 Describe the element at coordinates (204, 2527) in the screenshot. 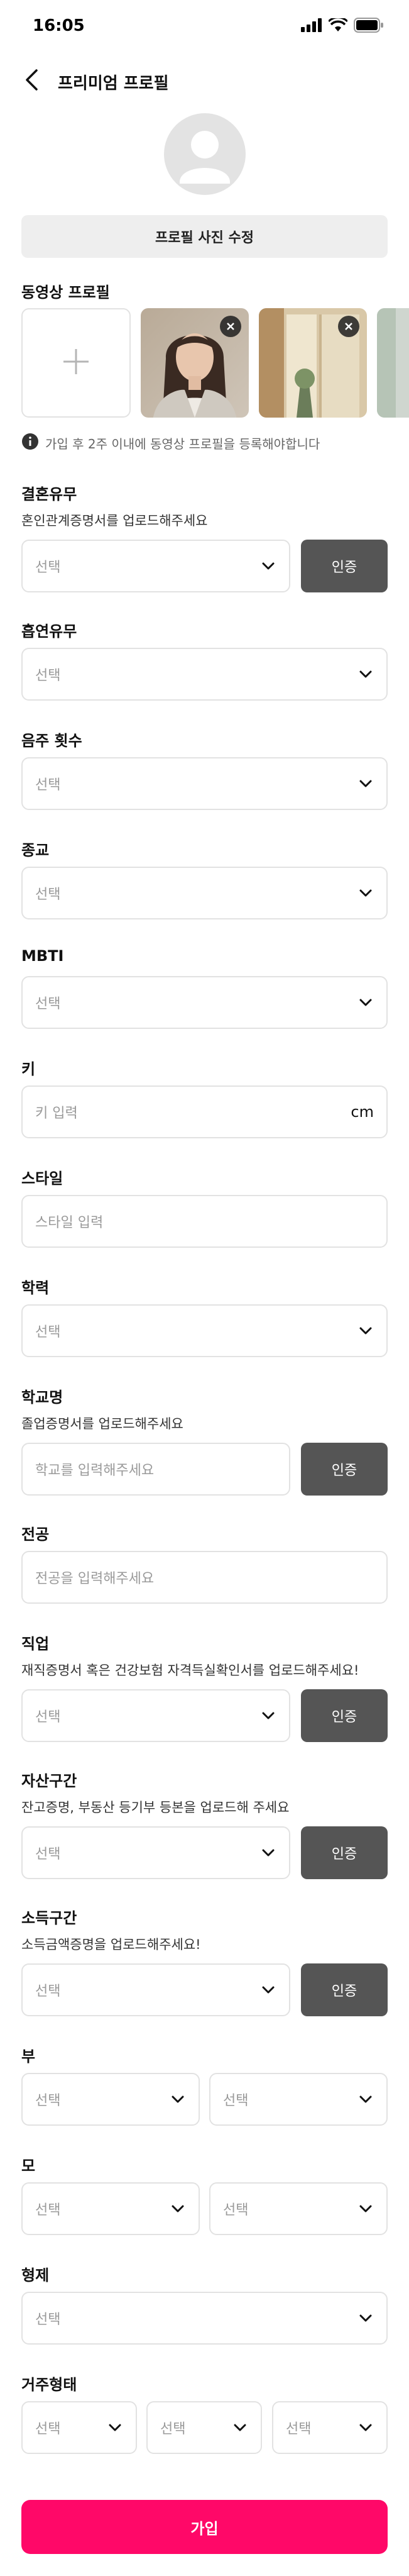

I see `join-button: 가입` at that location.